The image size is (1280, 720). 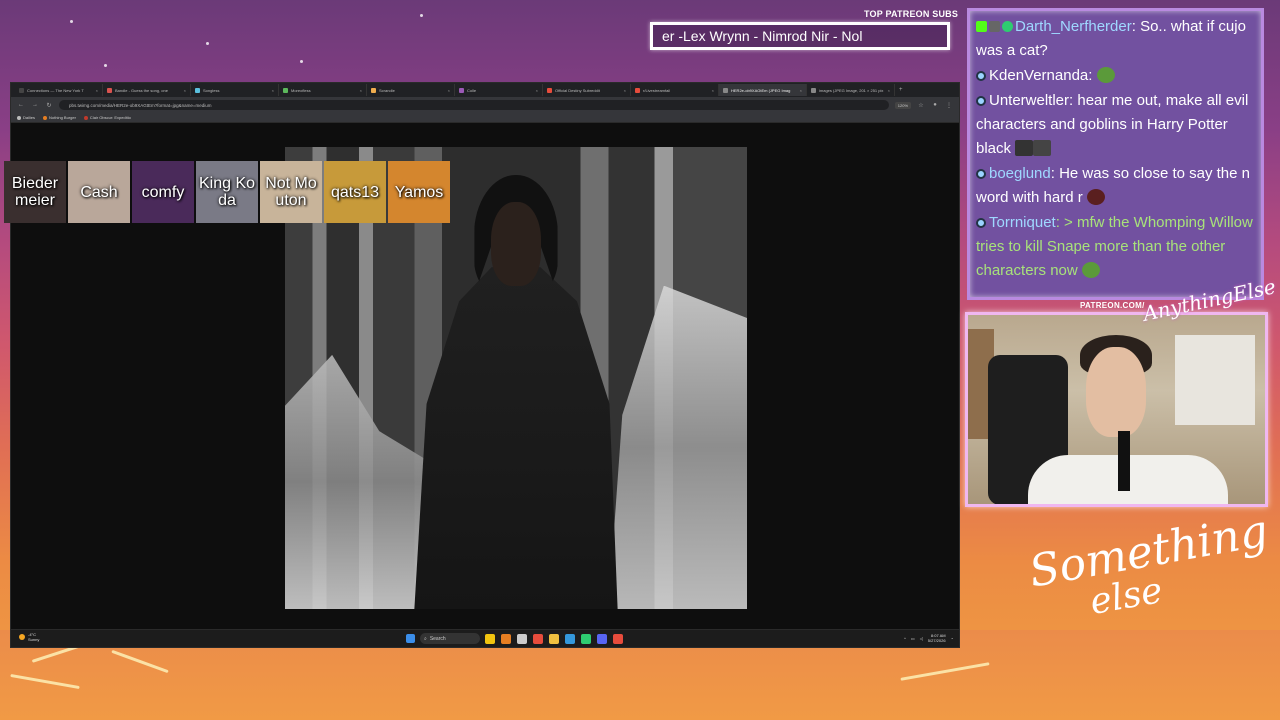 I want to click on weather-desc: Sunny, so click(x=34, y=639).